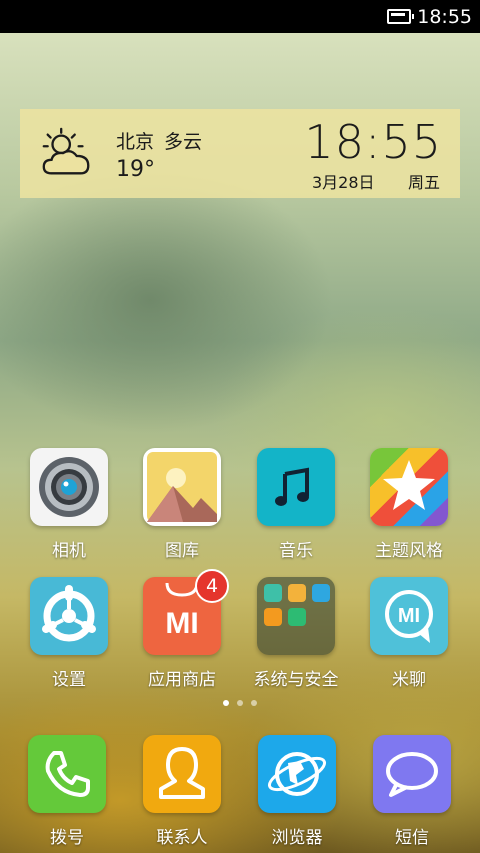  I want to click on status-bar: 18:55, so click(240, 16).